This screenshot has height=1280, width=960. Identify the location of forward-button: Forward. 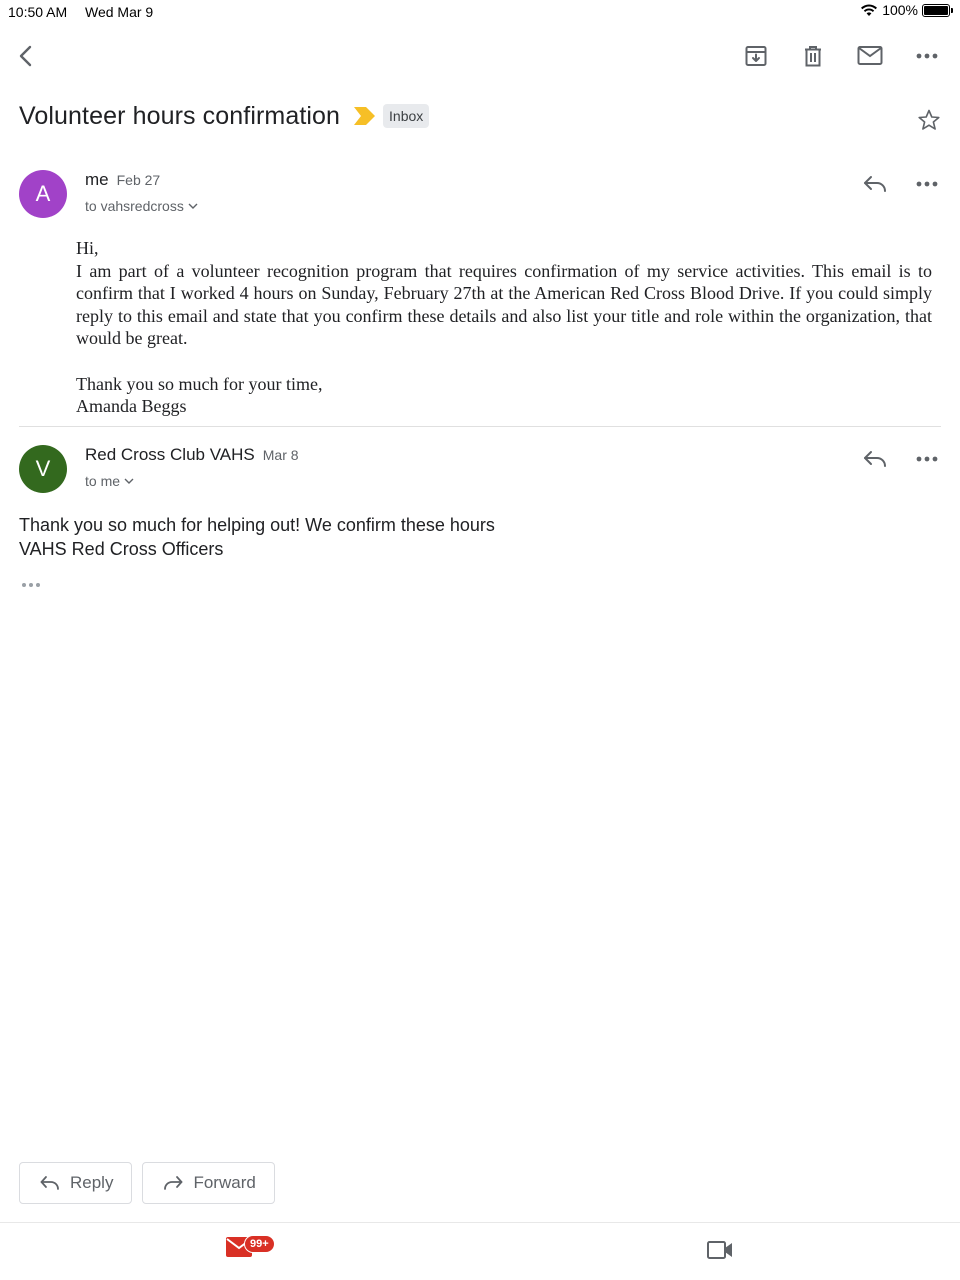
(208, 1183).